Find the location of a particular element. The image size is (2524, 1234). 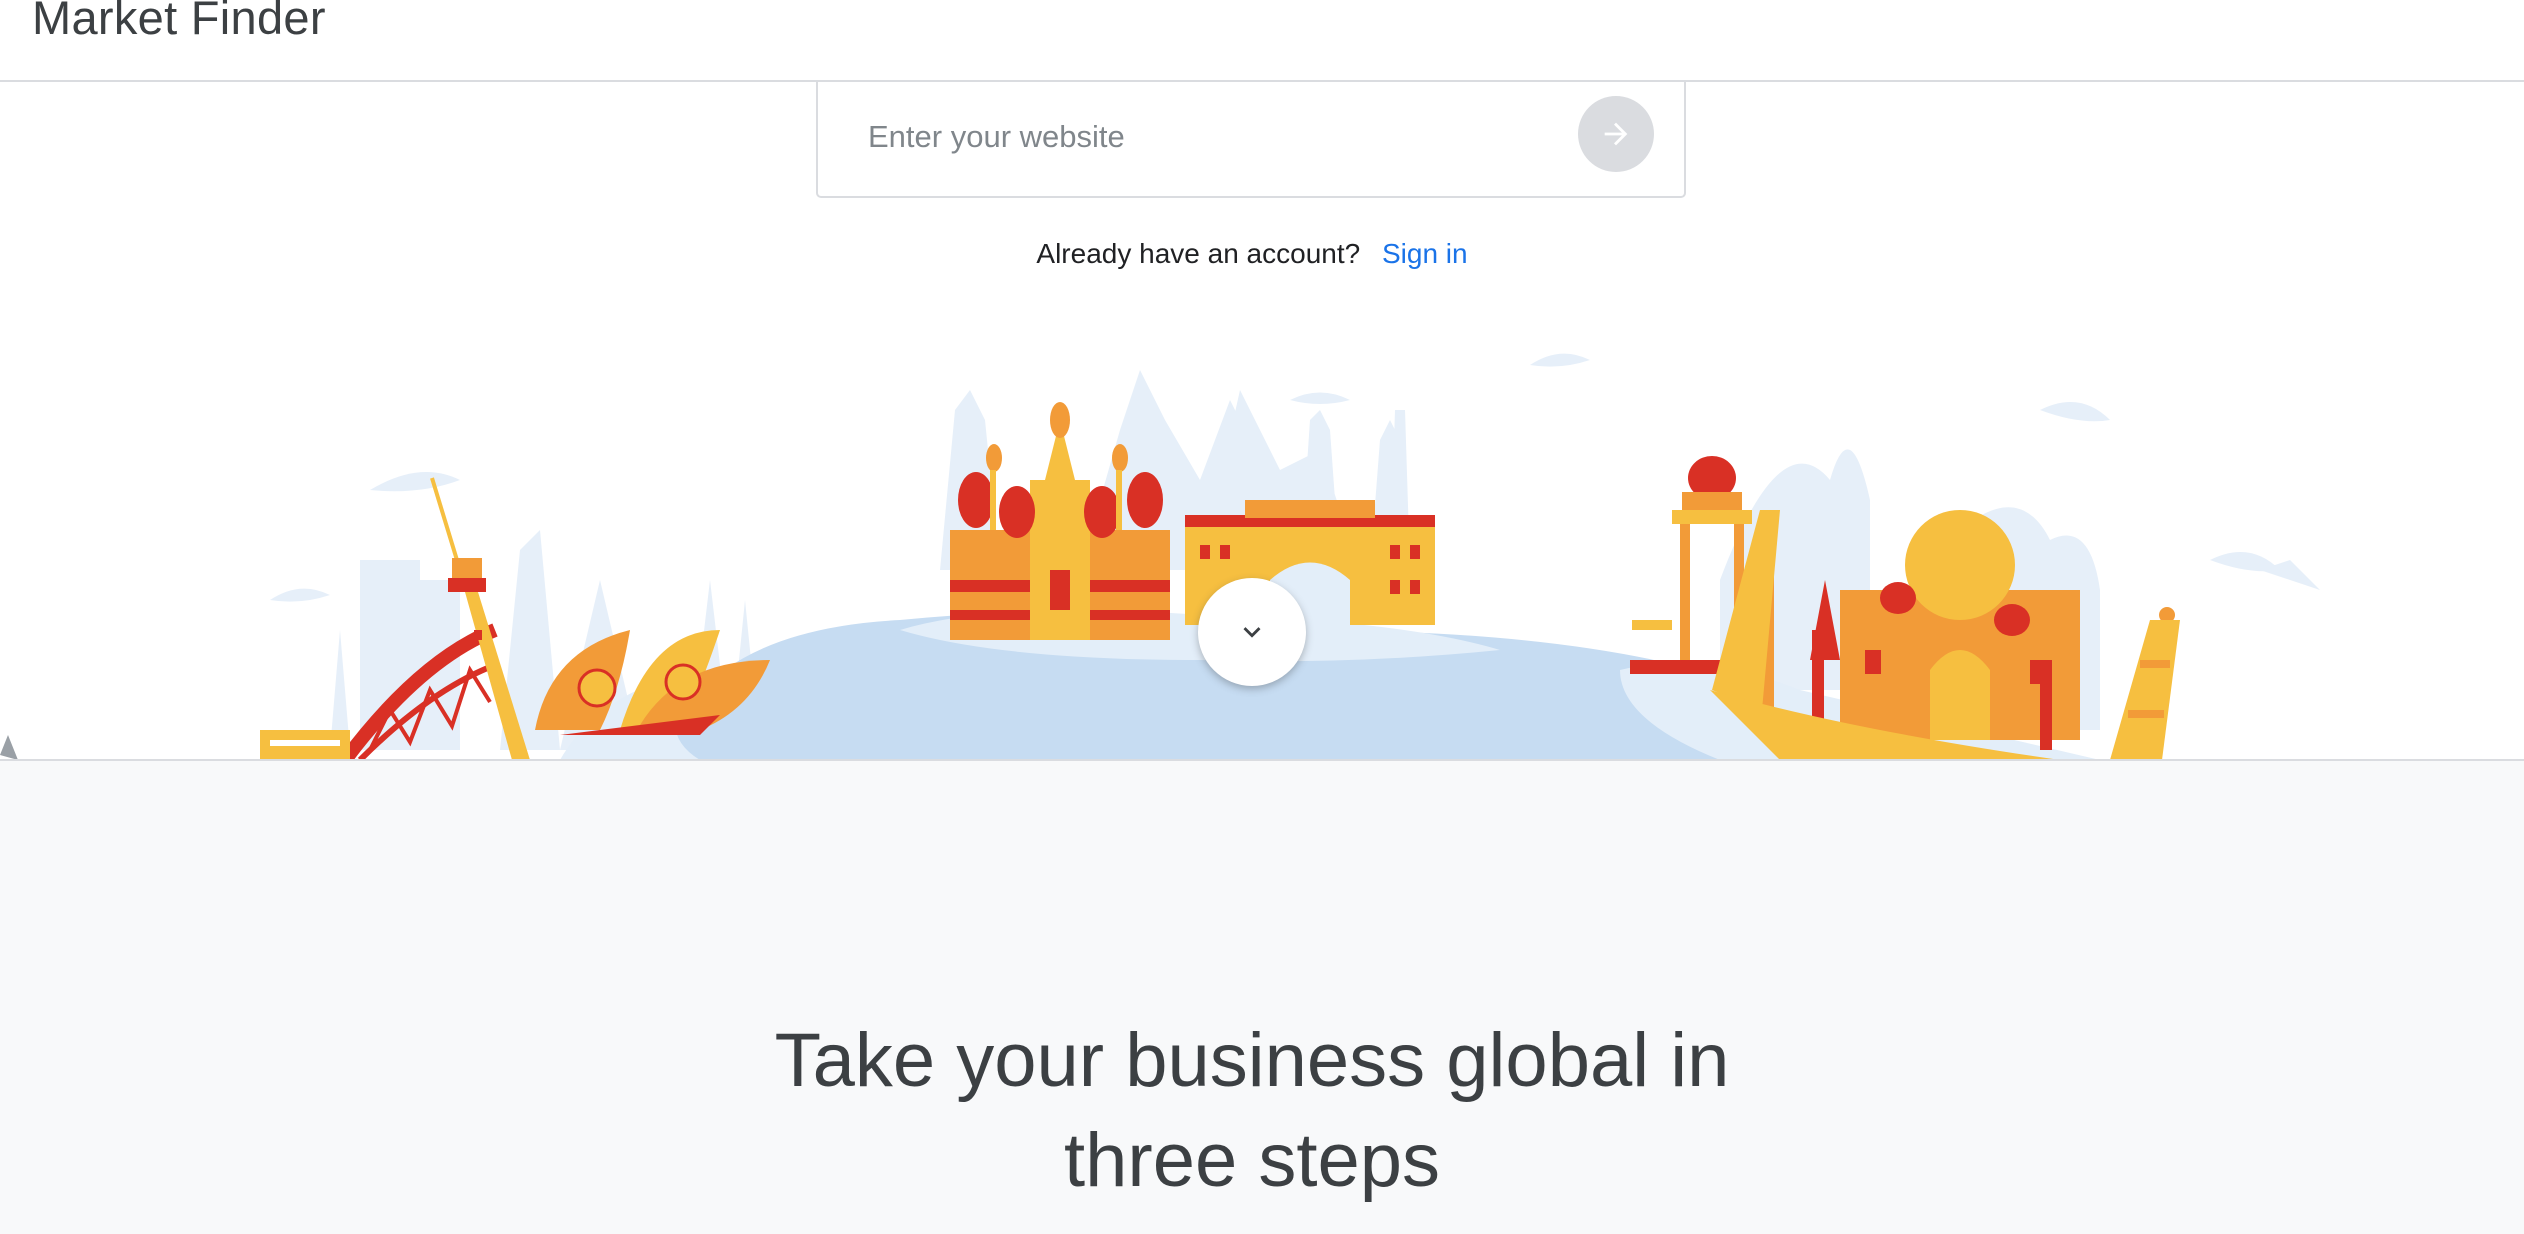

headline-line-2: three steps is located at coordinates (1252, 1160).